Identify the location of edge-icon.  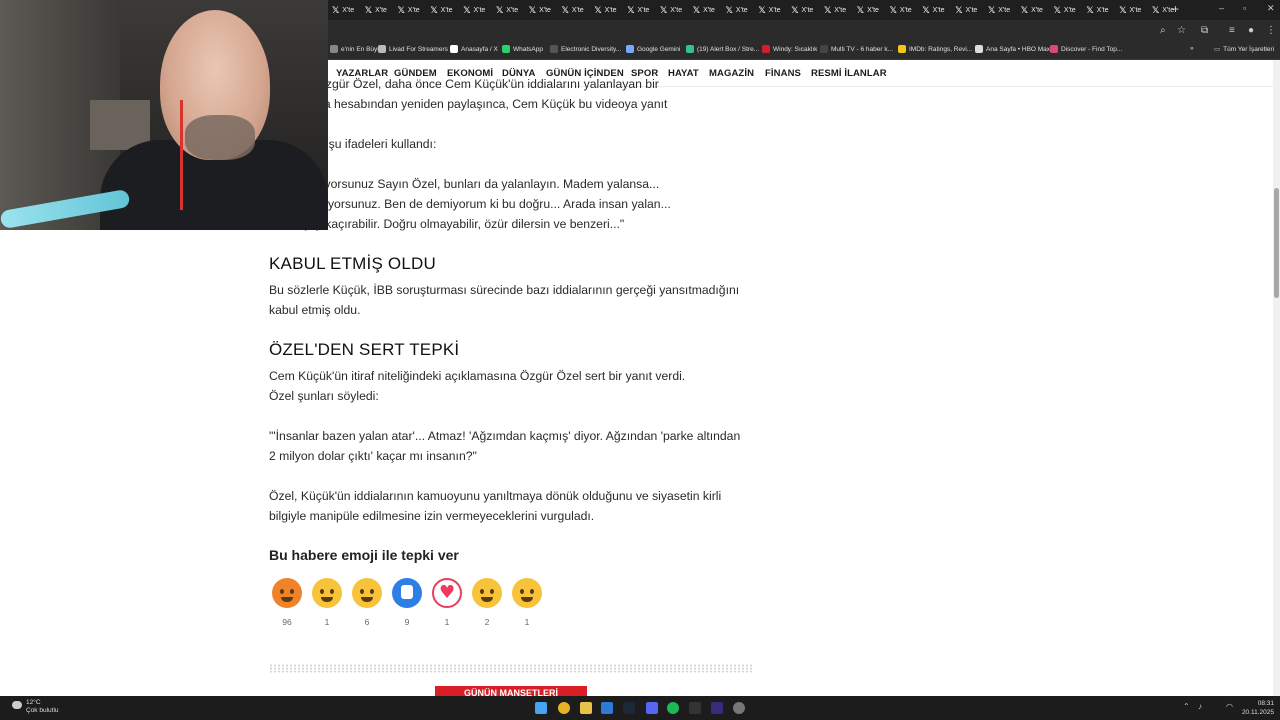
(607, 708).